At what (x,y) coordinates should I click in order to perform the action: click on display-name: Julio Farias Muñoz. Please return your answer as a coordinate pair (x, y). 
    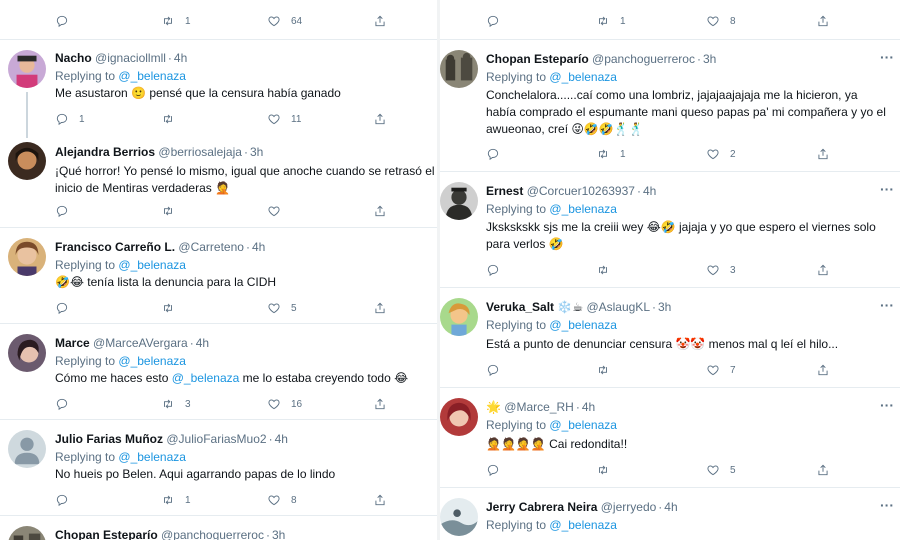
    Looking at the image, I should click on (109, 439).